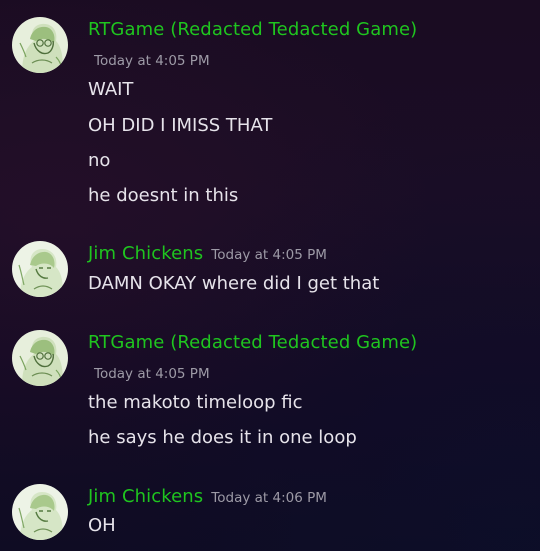  I want to click on message-header: Jim Chickens Today at 4:06 PM, so click(207, 496).